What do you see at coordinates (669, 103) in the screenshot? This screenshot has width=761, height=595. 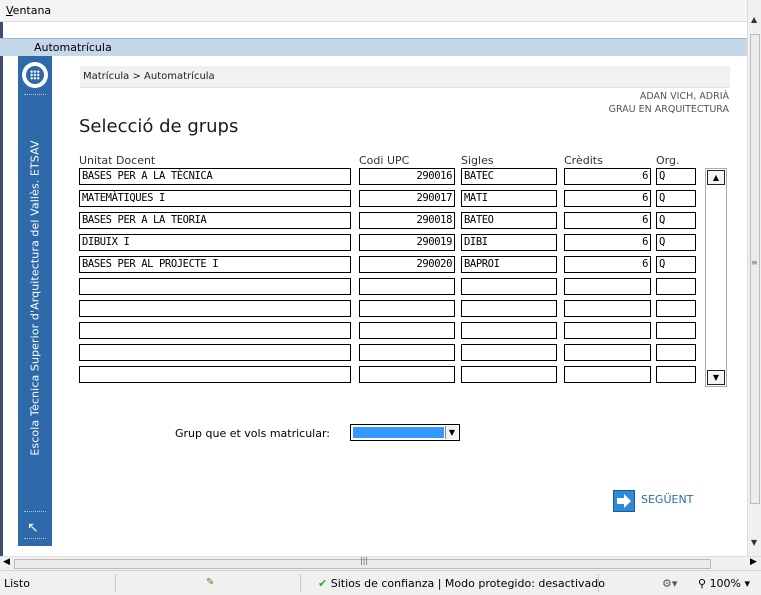 I see `student-info: ADAN VICH, ADRIÀ GRAU EN ARQUITECTURA` at bounding box center [669, 103].